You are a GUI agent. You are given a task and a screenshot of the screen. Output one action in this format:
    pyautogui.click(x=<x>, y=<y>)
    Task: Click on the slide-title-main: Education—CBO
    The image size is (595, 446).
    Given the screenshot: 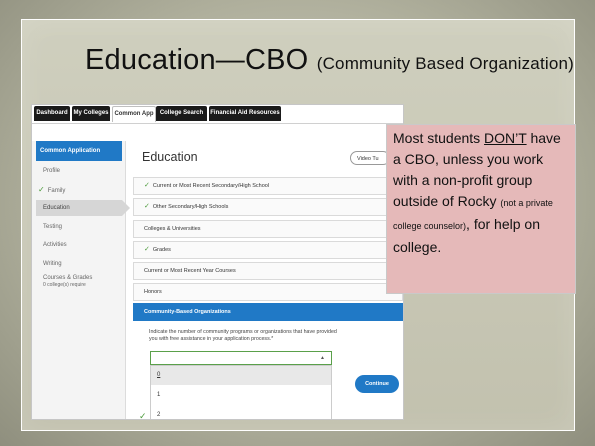 What is the action you would take?
    pyautogui.click(x=197, y=60)
    